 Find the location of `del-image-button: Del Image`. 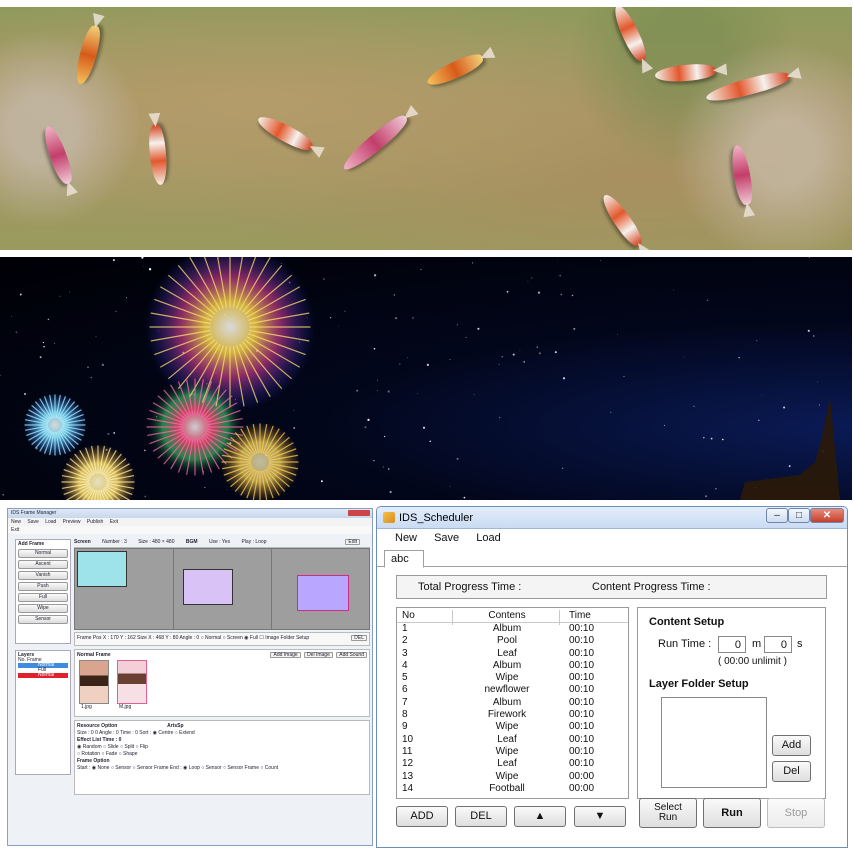

del-image-button: Del Image is located at coordinates (318, 655).